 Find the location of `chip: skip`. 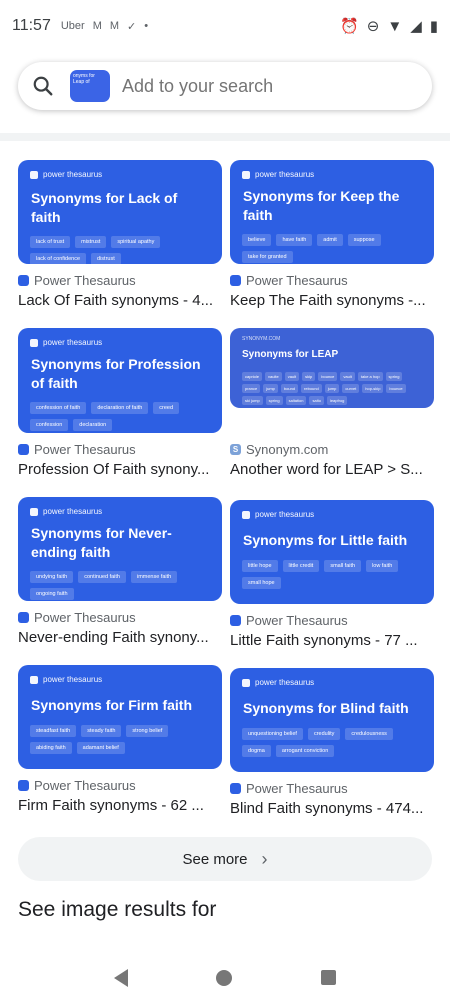

chip: skip is located at coordinates (309, 376).